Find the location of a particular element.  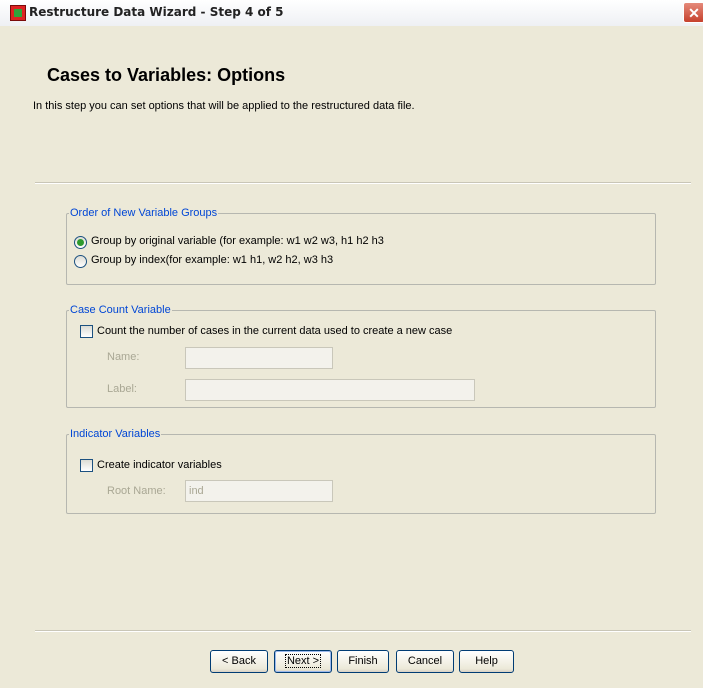

root-name-label: Root Name: is located at coordinates (136, 491).